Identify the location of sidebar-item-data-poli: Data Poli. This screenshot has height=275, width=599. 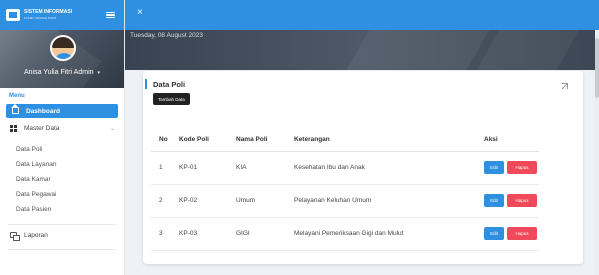
(62, 149).